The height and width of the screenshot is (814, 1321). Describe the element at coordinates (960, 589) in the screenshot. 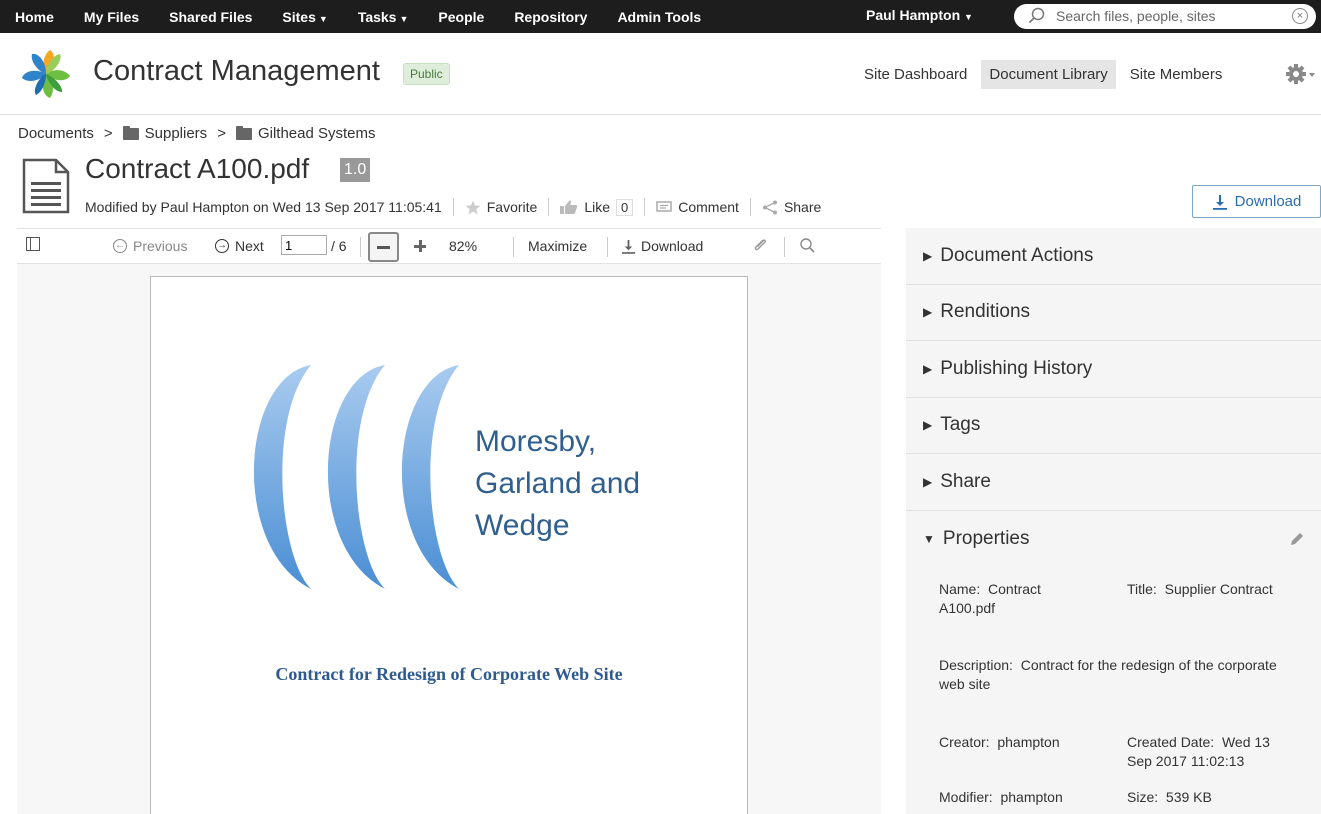

I see `prop-label: Name:` at that location.